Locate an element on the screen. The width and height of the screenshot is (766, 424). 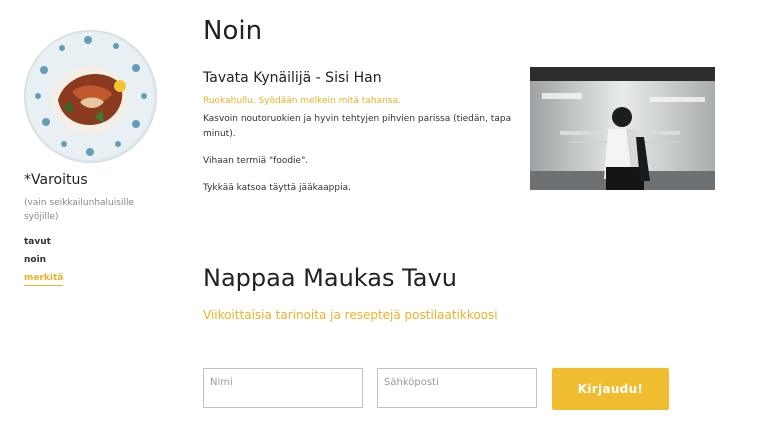
site-description: (vain seikkailunhaluisille syöjille) is located at coordinates (79, 210).